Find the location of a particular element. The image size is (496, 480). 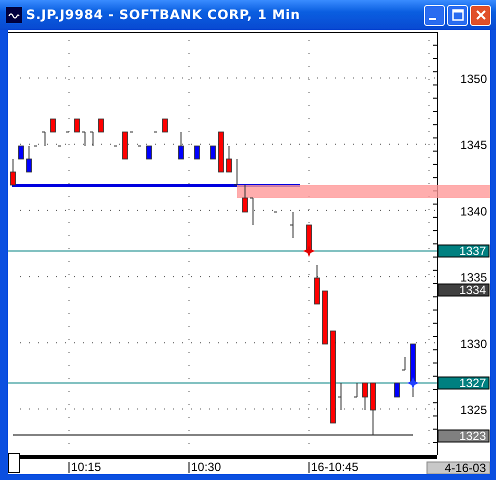

app-logo-icon is located at coordinates (14, 15).